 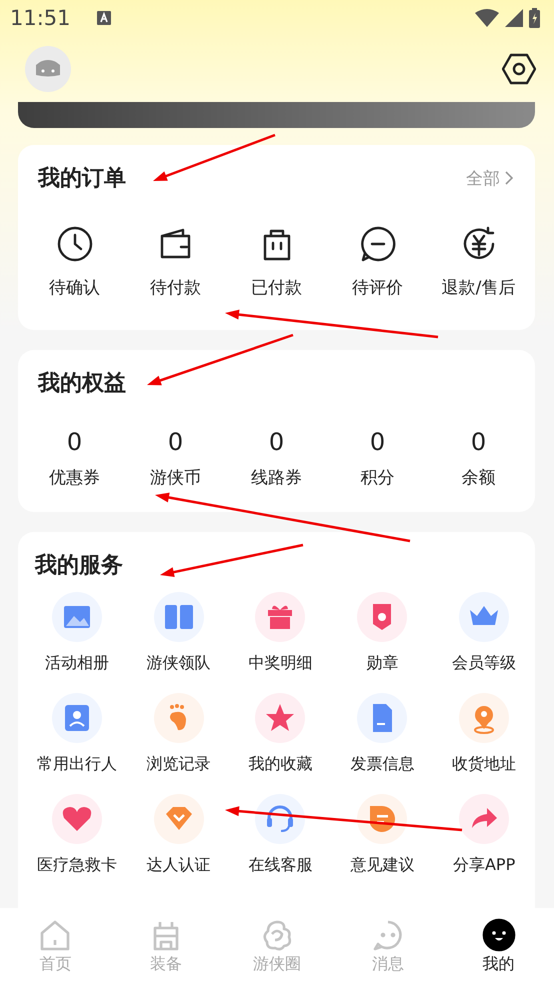 I want to click on service-button: 常用出行人, so click(x=77, y=734).